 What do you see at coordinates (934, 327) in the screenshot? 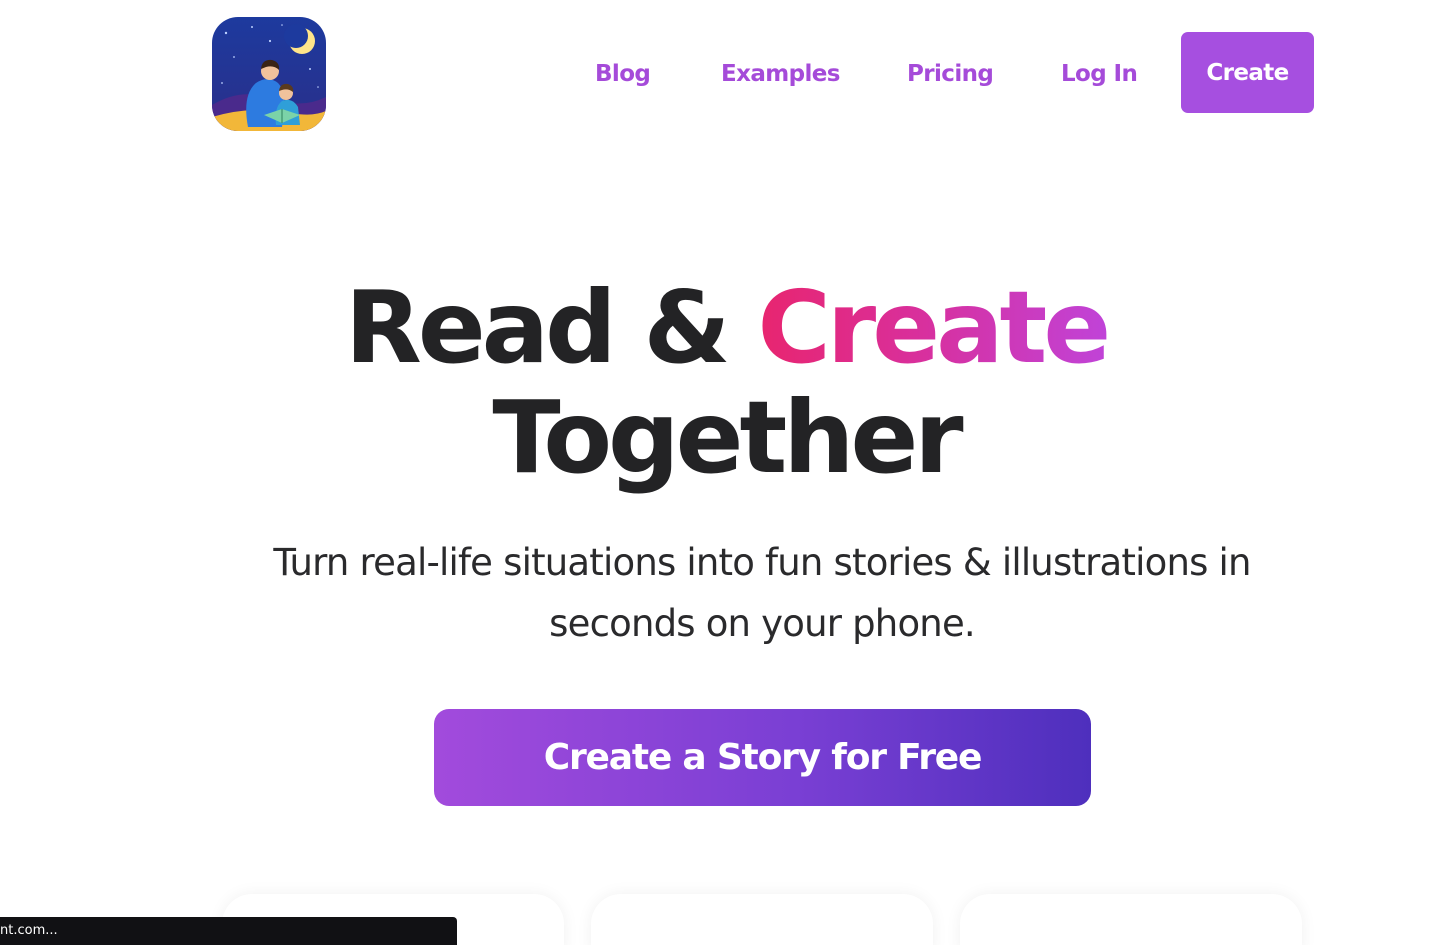
I see `hero-title-accent: Create` at bounding box center [934, 327].